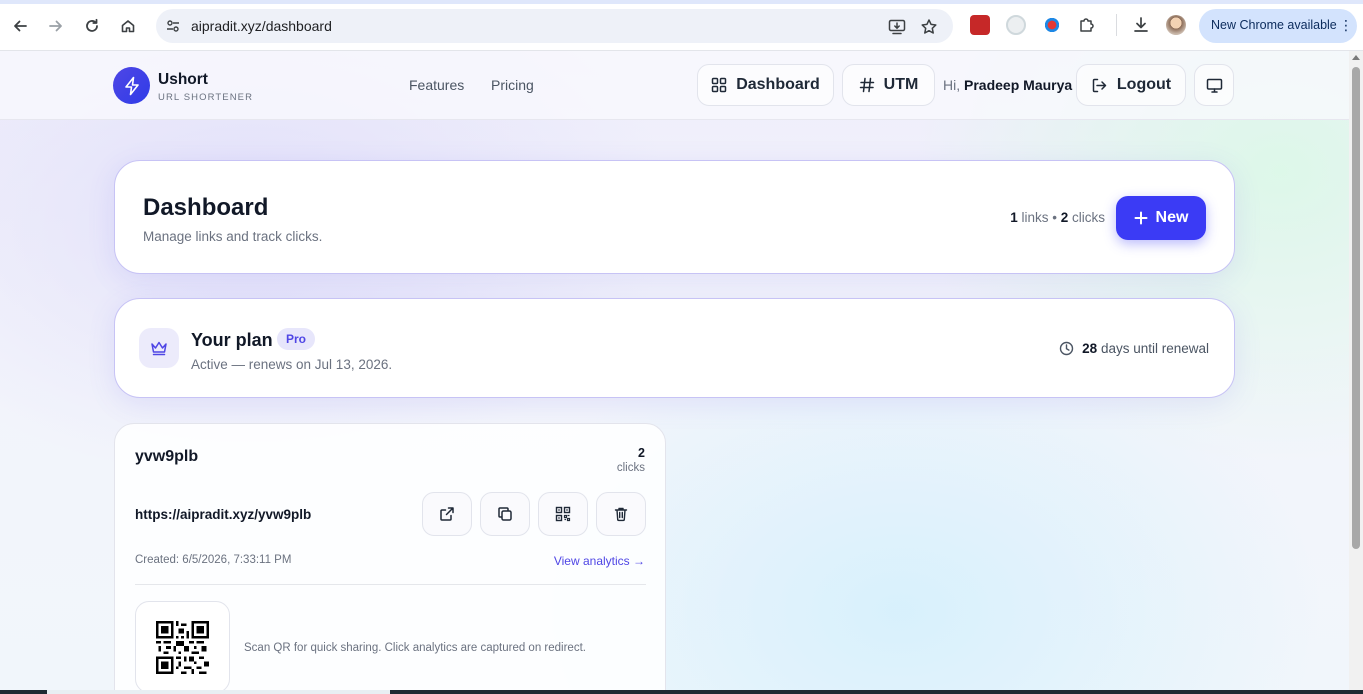 This screenshot has width=1363, height=694. I want to click on link-clicks-label: clicks, so click(630, 468).